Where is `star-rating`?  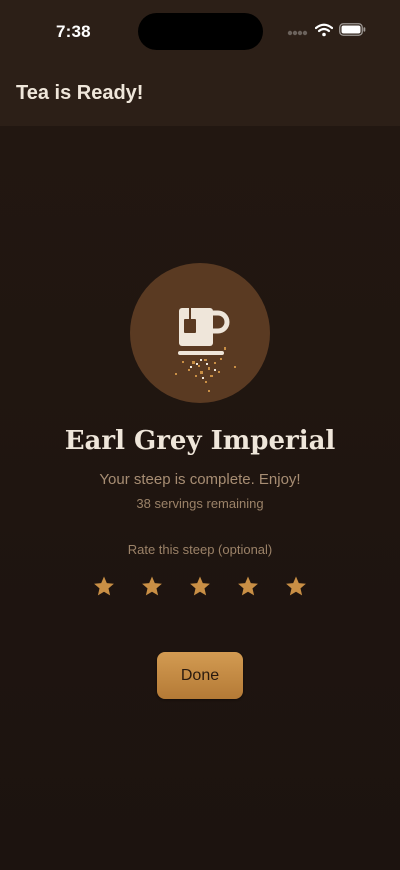
star-rating is located at coordinates (200, 588).